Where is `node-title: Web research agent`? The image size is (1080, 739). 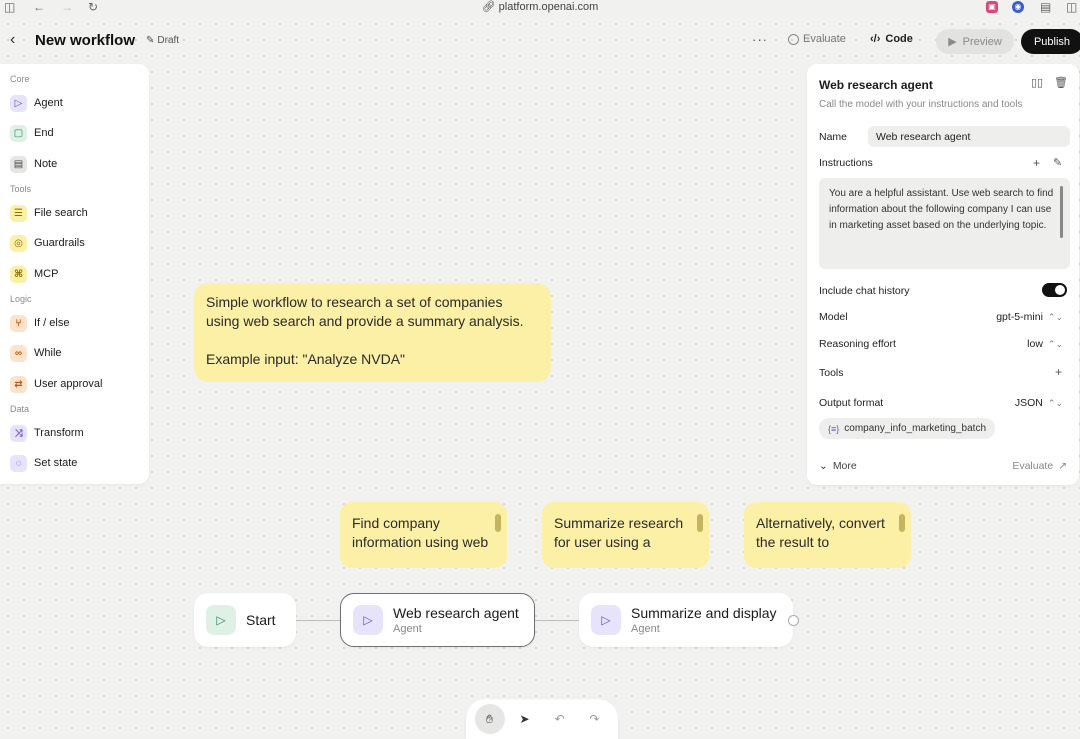
node-title: Web research agent is located at coordinates (456, 613).